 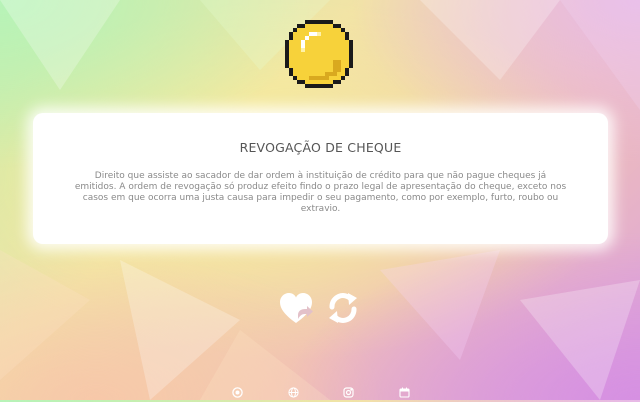 What do you see at coordinates (404, 390) in the screenshot?
I see `calendar-icon` at bounding box center [404, 390].